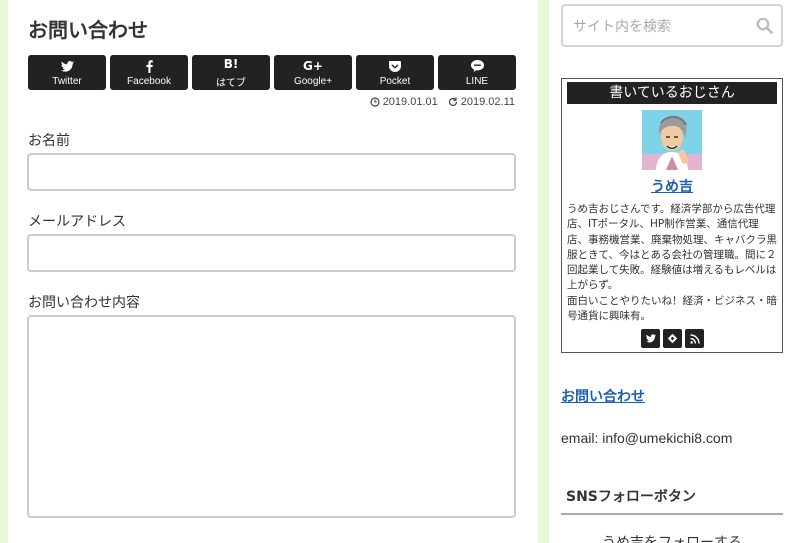  What do you see at coordinates (271, 253) in the screenshot?
I see `email-input` at bounding box center [271, 253].